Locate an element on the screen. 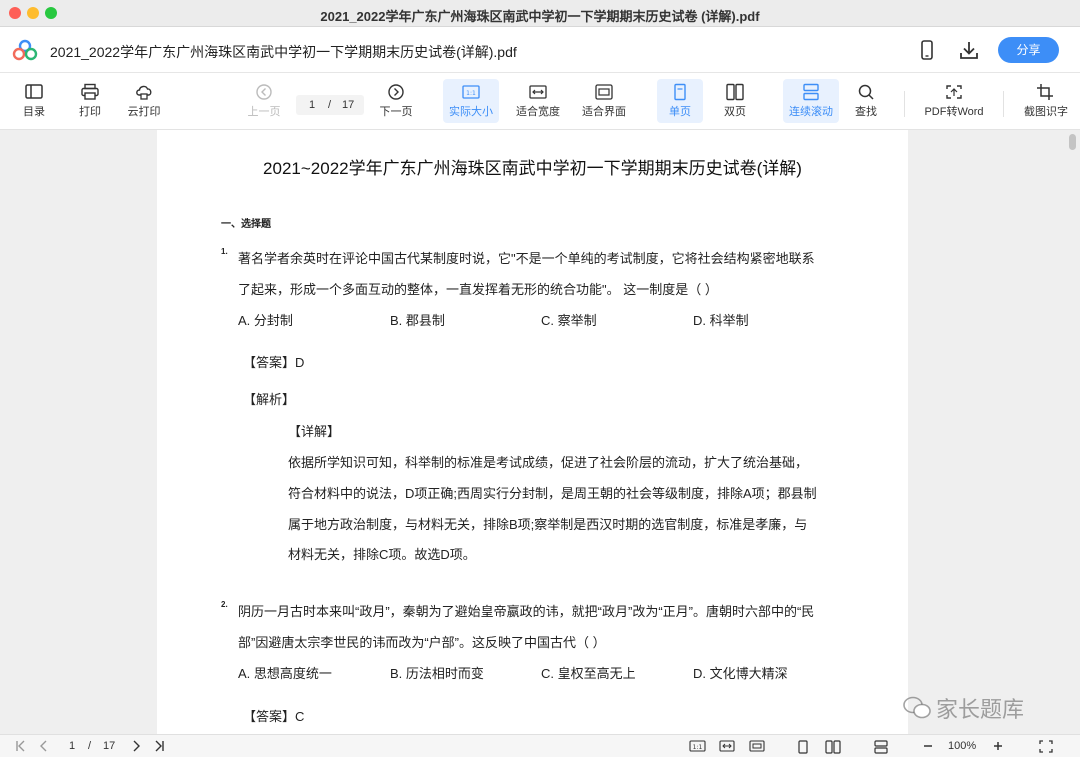 This screenshot has height=757, width=1080. option-a: A. 思想高度统一 is located at coordinates (285, 673).